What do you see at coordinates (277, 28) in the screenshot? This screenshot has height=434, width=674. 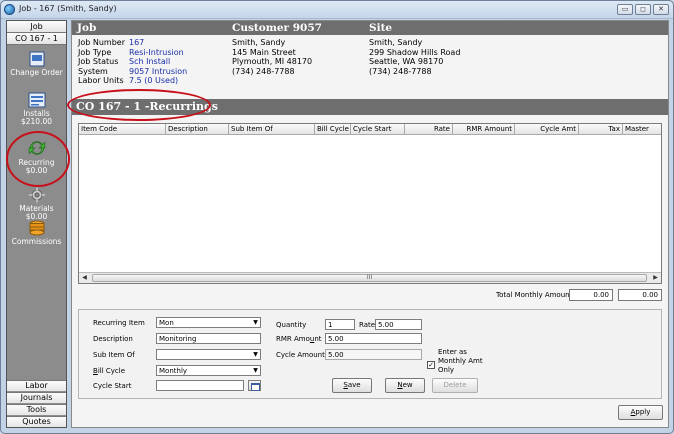 I see `customer-header-title: Customer 9057` at bounding box center [277, 28].